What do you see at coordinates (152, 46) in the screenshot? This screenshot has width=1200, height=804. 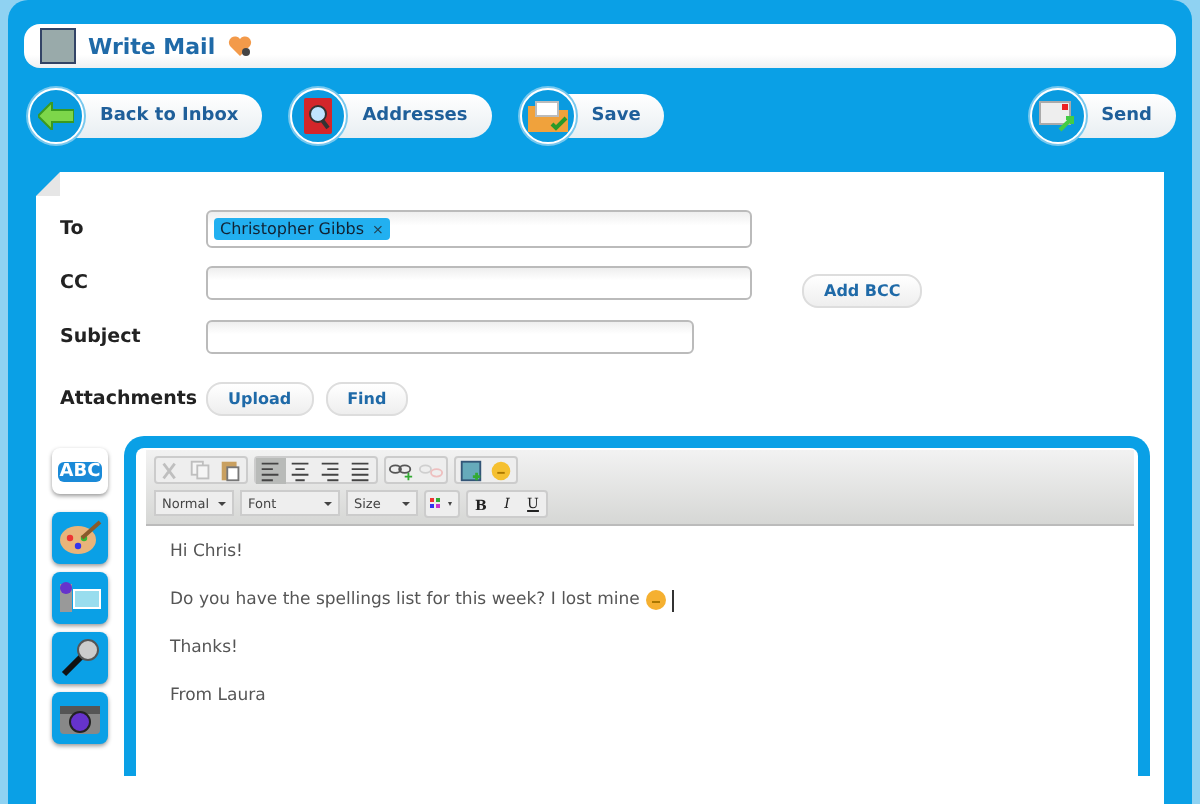 I see `window-title: Write Mail` at bounding box center [152, 46].